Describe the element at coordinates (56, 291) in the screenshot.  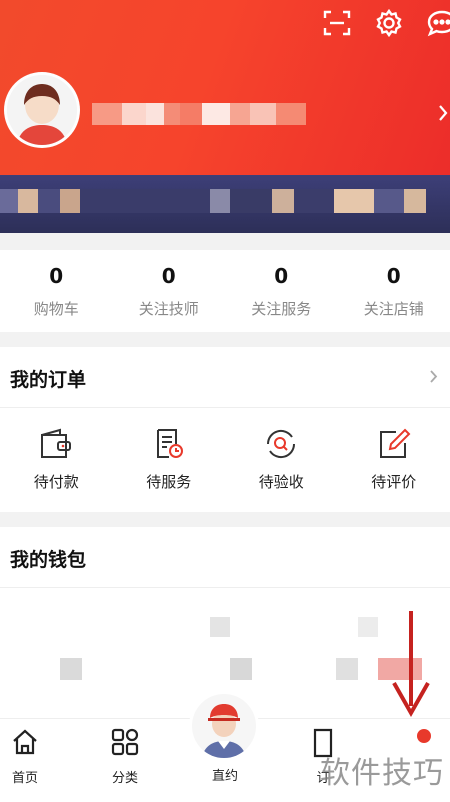
I see `stat-cart: 0 购物车` at that location.